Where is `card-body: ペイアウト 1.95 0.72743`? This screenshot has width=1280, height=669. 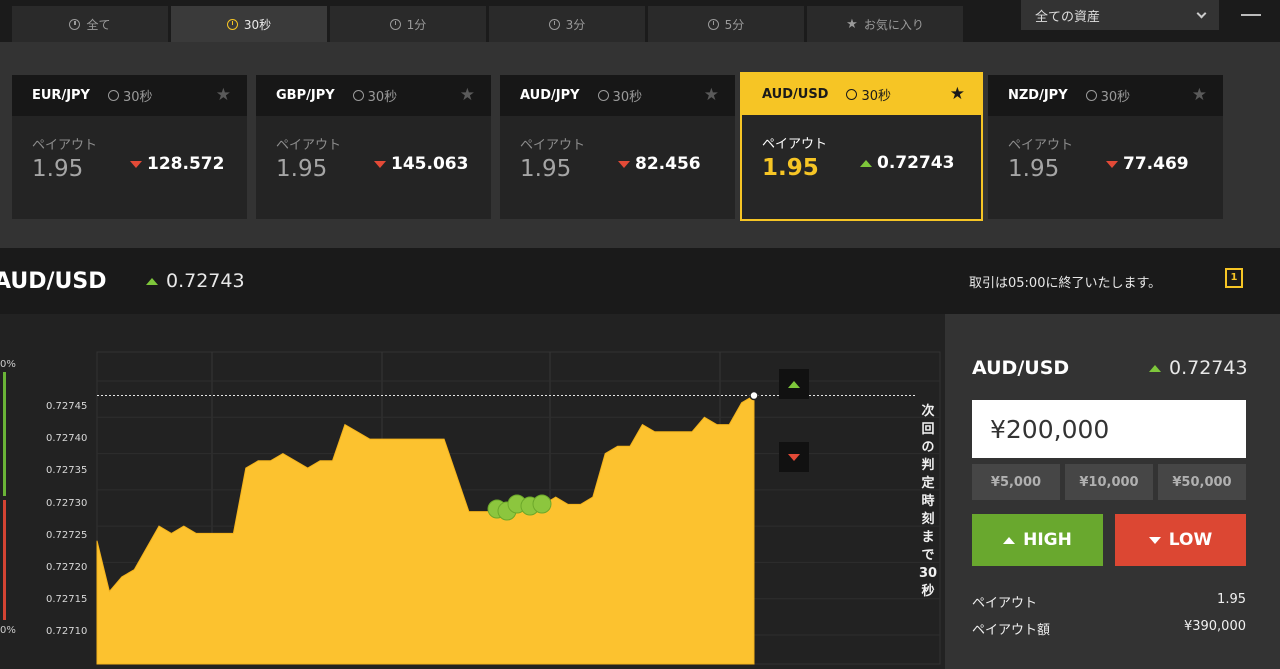 card-body: ペイアウト 1.95 0.72743 is located at coordinates (861, 157).